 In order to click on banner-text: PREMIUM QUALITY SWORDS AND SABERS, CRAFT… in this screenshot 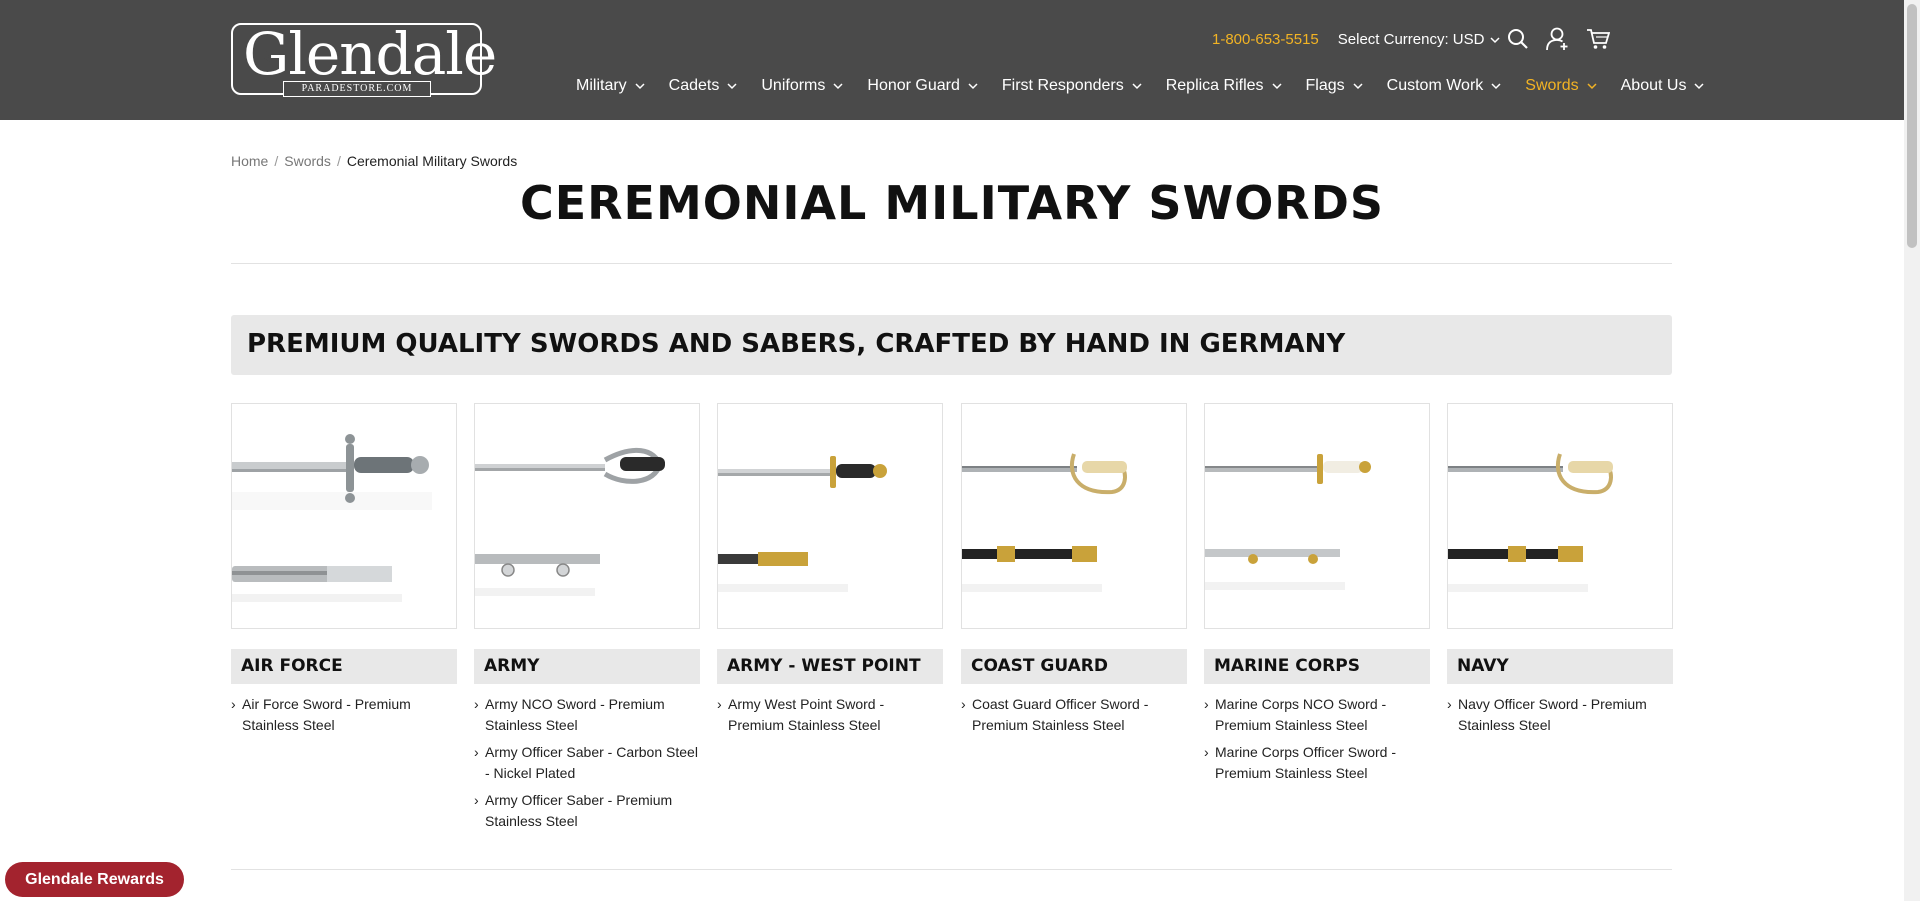, I will do `click(796, 344)`.